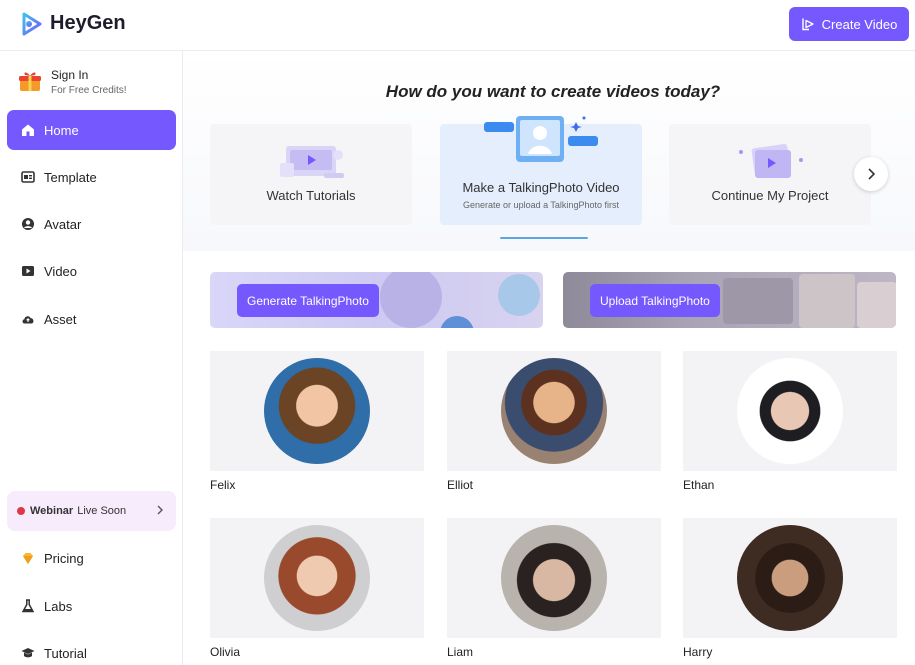  What do you see at coordinates (28, 653) in the screenshot?
I see `graduation-cap-icon` at bounding box center [28, 653].